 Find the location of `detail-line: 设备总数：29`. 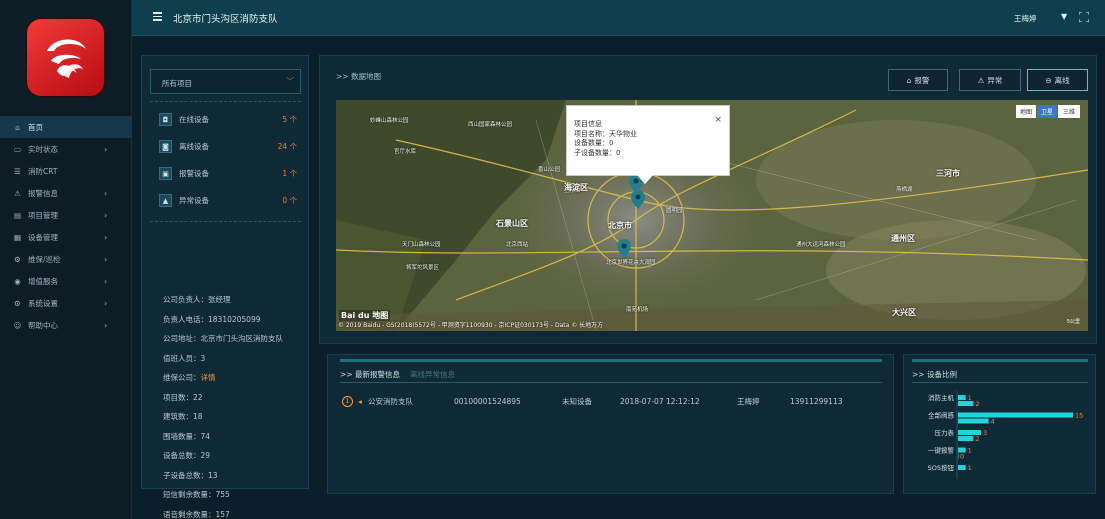

detail-line: 设备总数：29 is located at coordinates (186, 455).